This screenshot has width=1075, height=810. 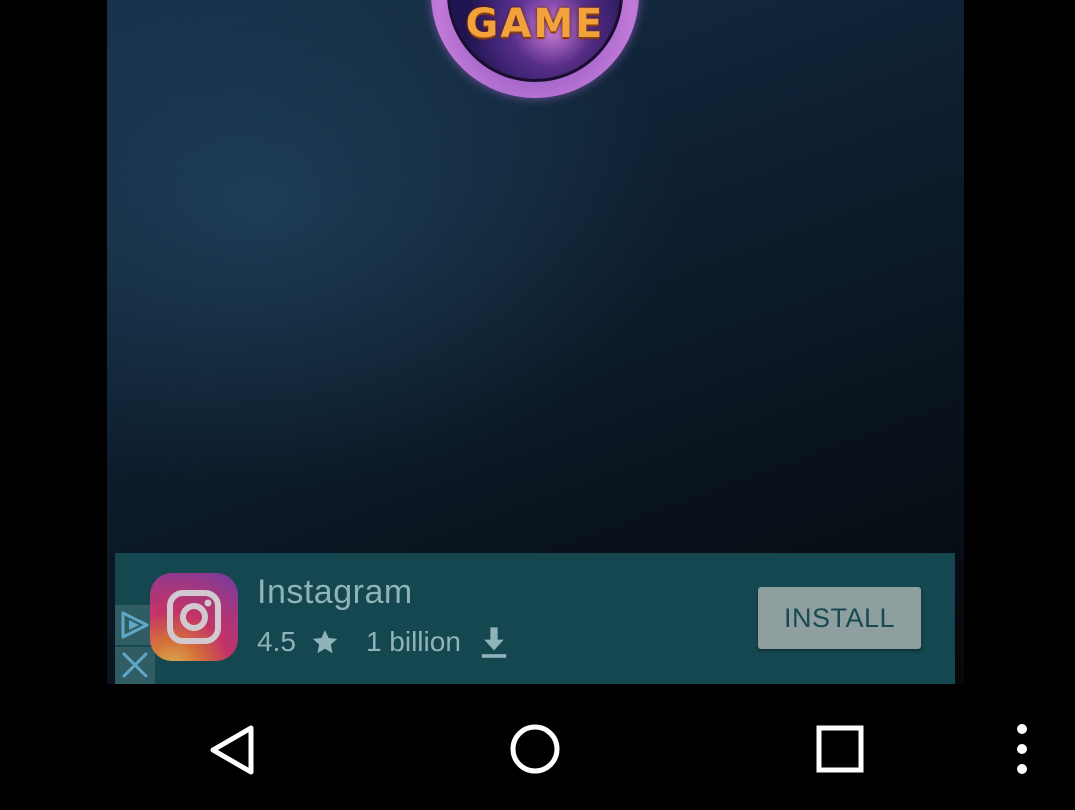 I want to click on ad-app-name: Instagram, so click(x=335, y=592).